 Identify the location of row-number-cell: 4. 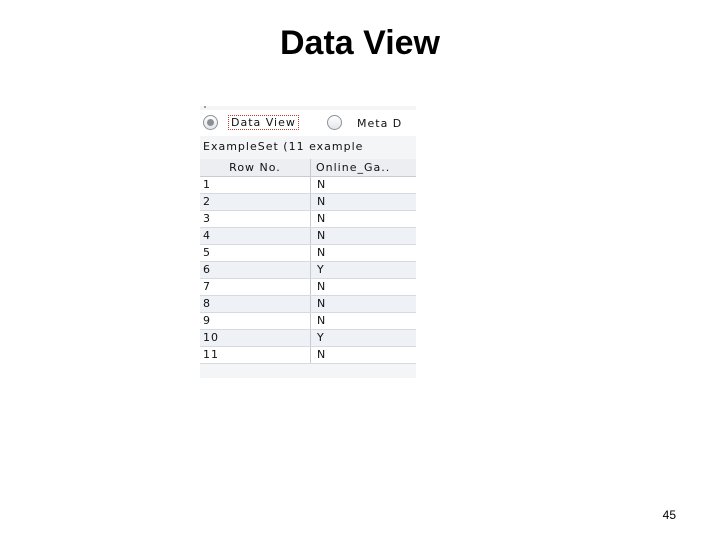
(255, 236).